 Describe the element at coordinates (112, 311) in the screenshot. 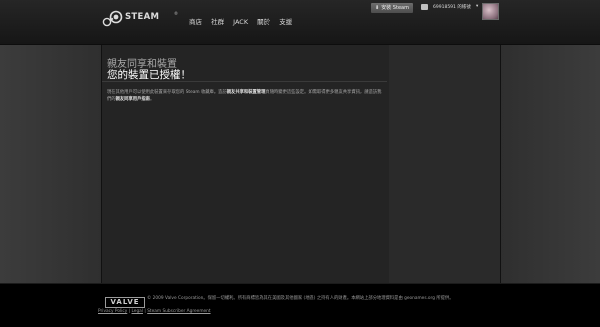

I see `privacy-policy-link: Privacy Policy` at that location.